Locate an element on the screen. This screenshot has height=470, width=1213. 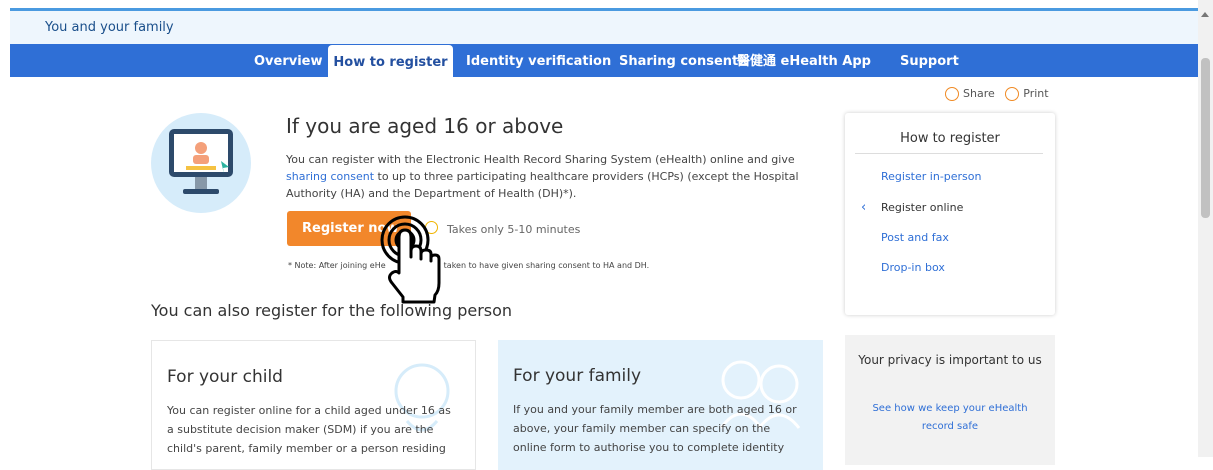
page-title: If you are aged 16 or above is located at coordinates (425, 126).